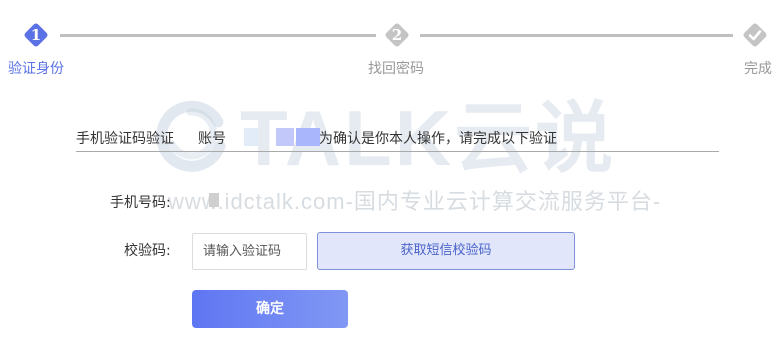 Image resolution: width=781 pixels, height=344 pixels. What do you see at coordinates (446, 251) in the screenshot?
I see `get-sms-code-button: 获取短信校验码` at bounding box center [446, 251].